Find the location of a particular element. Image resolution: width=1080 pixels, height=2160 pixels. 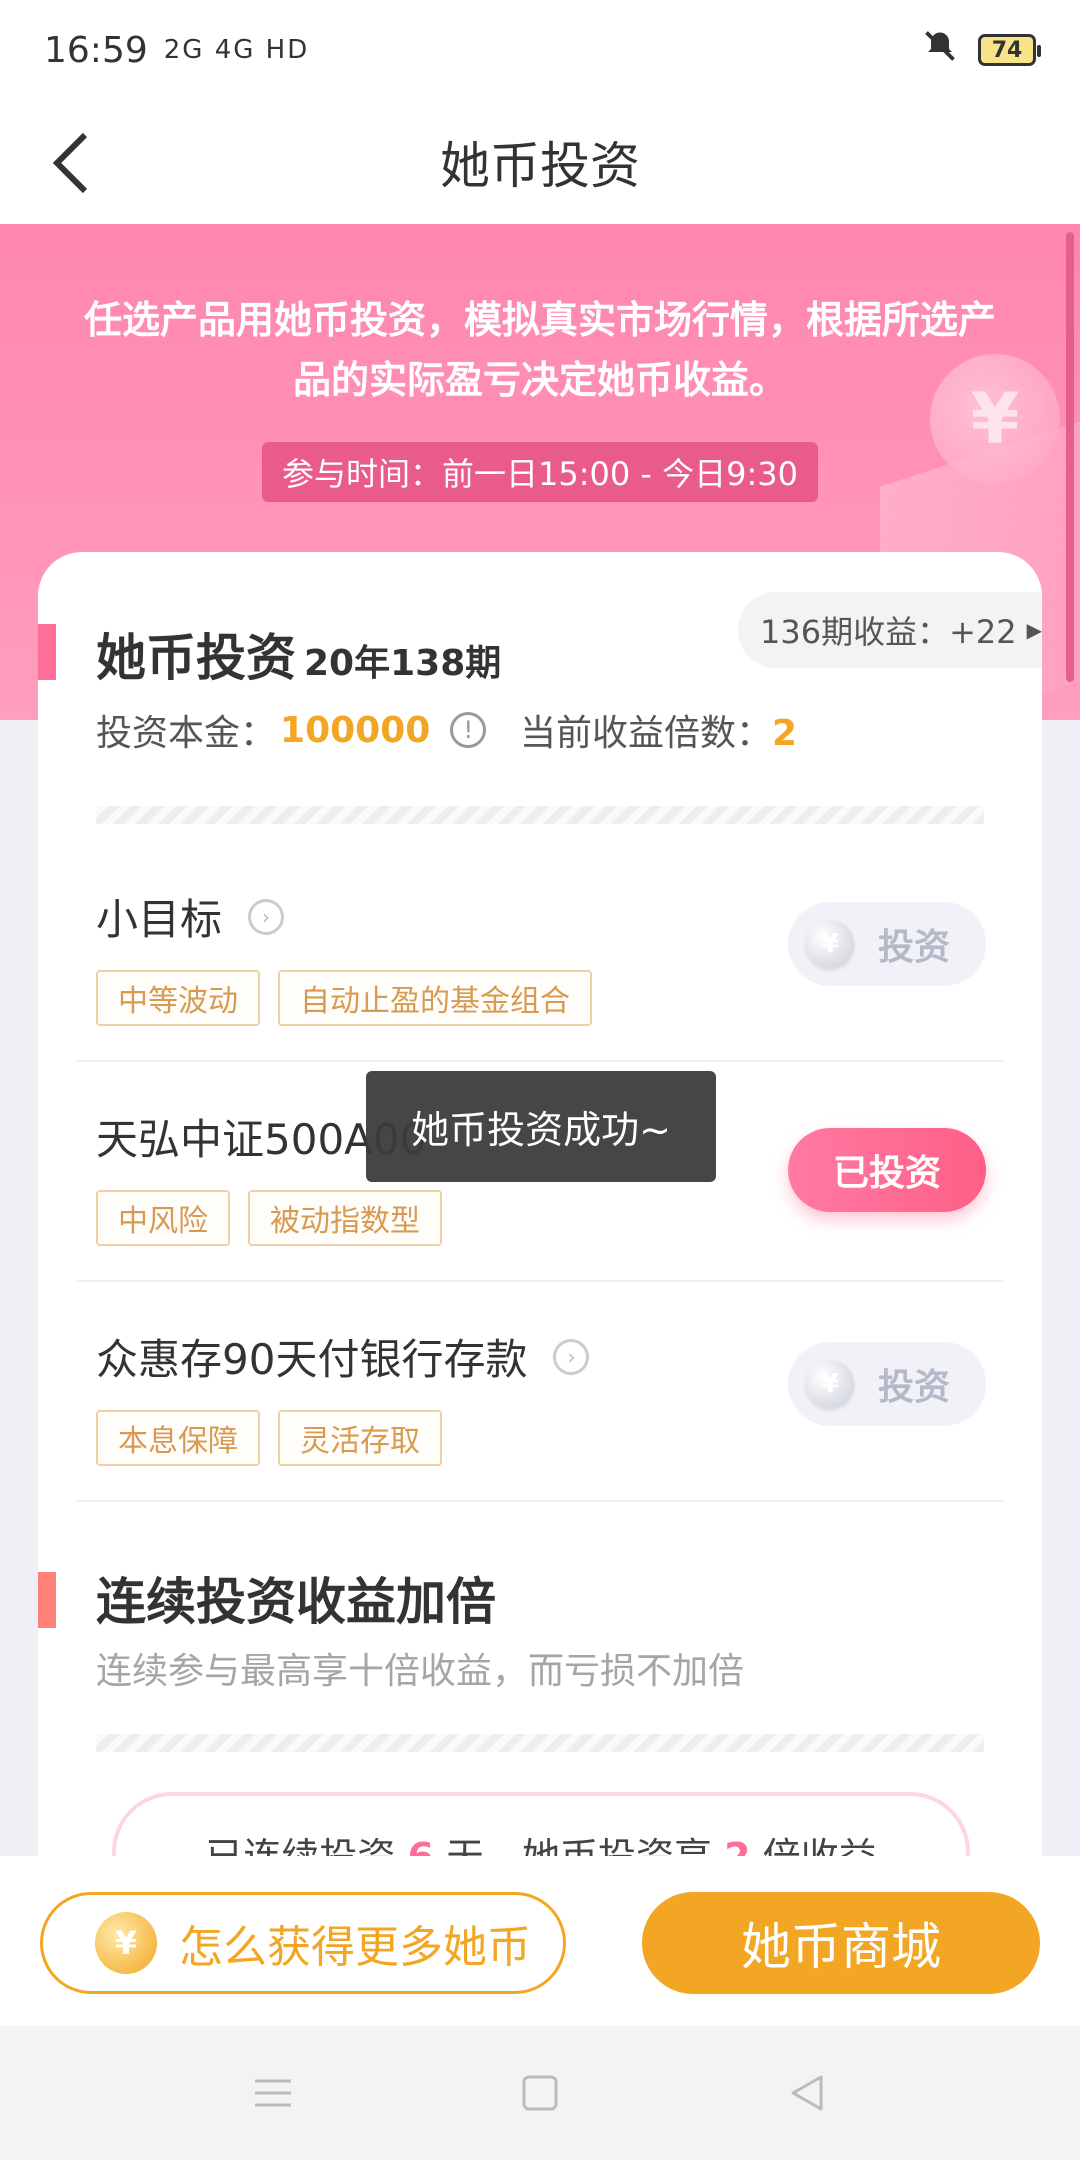

triangle-back-icon is located at coordinates (807, 2093).